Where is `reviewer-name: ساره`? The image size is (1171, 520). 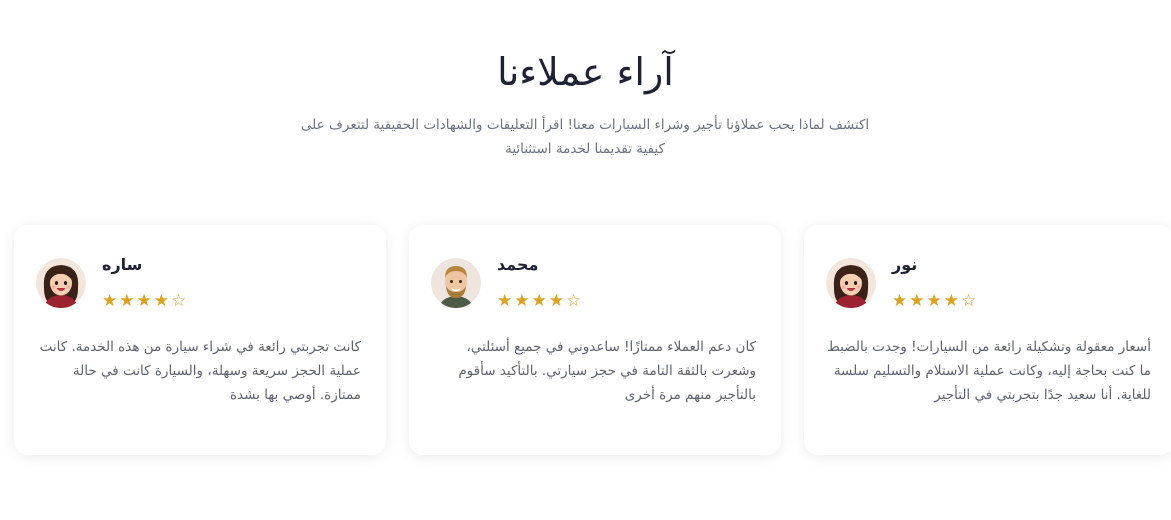
reviewer-name: ساره is located at coordinates (122, 264).